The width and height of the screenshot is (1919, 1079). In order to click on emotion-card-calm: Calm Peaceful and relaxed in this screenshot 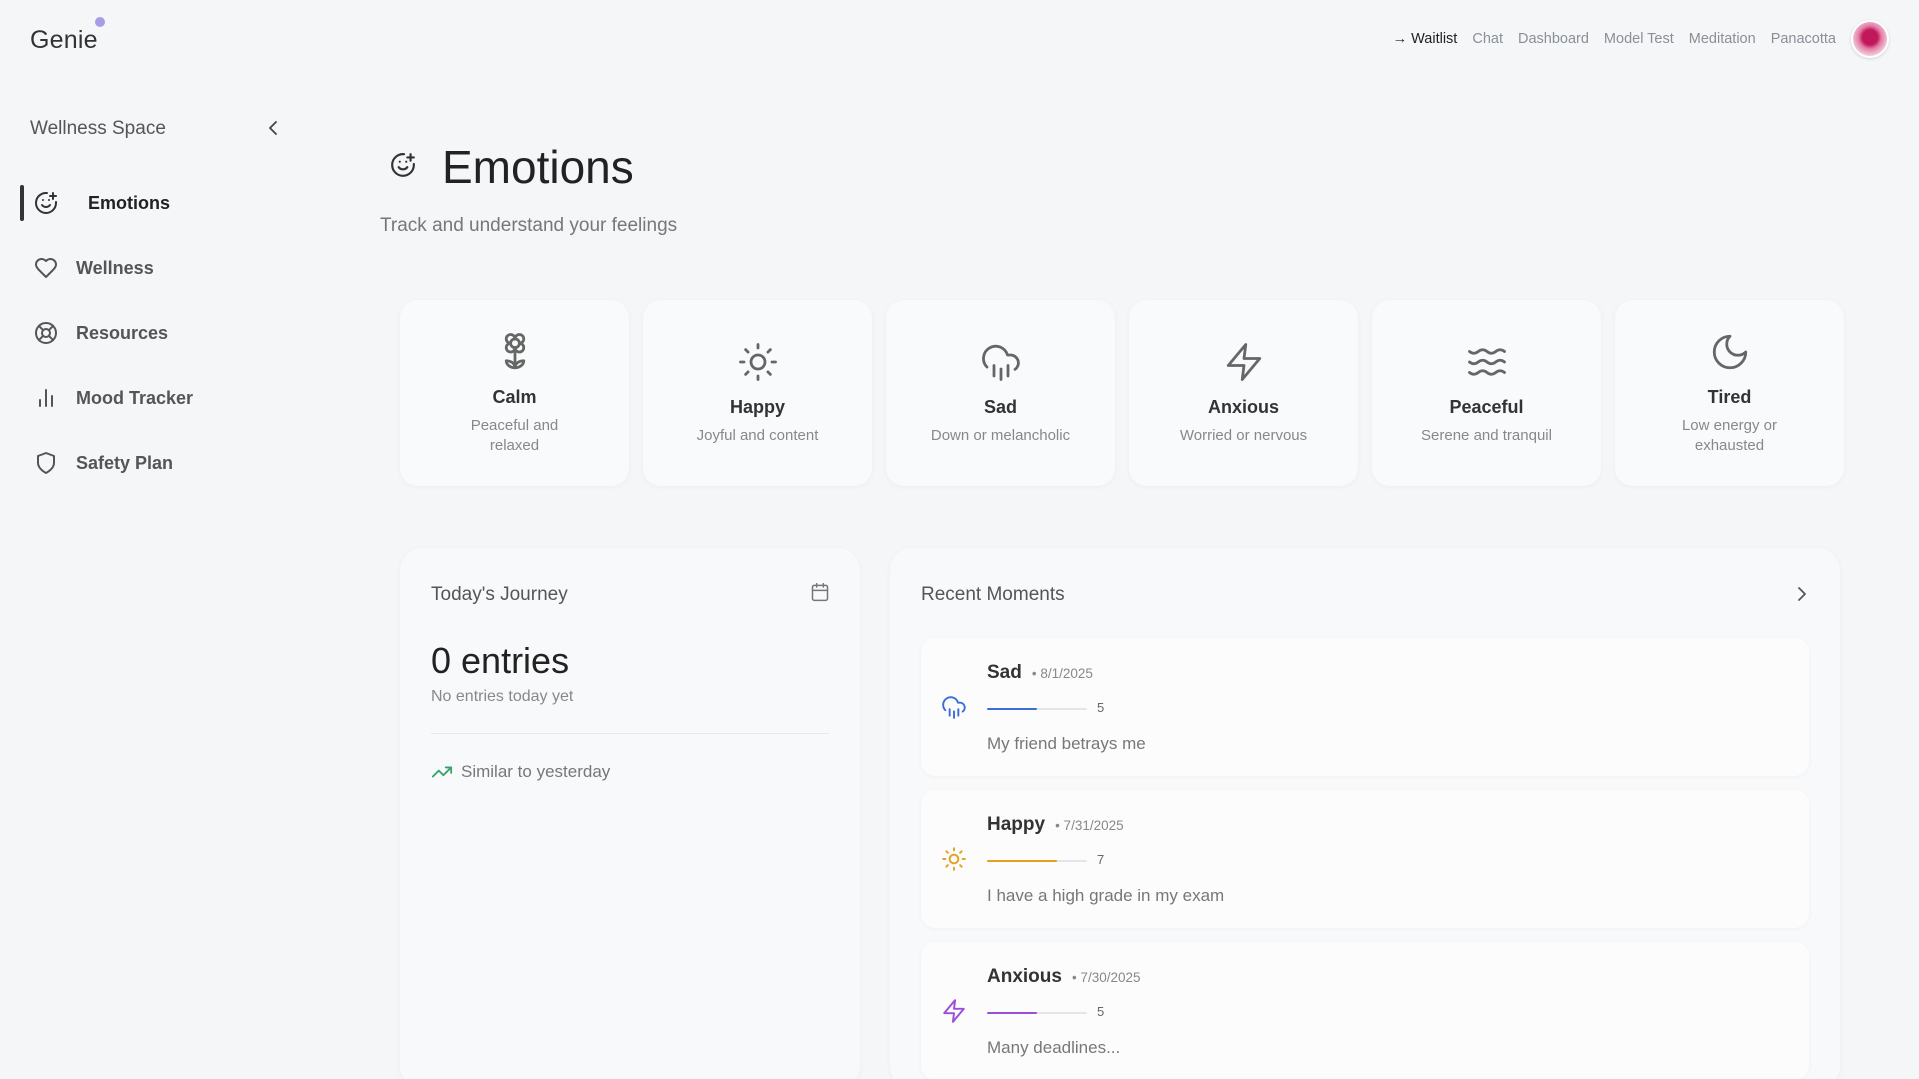, I will do `click(514, 393)`.